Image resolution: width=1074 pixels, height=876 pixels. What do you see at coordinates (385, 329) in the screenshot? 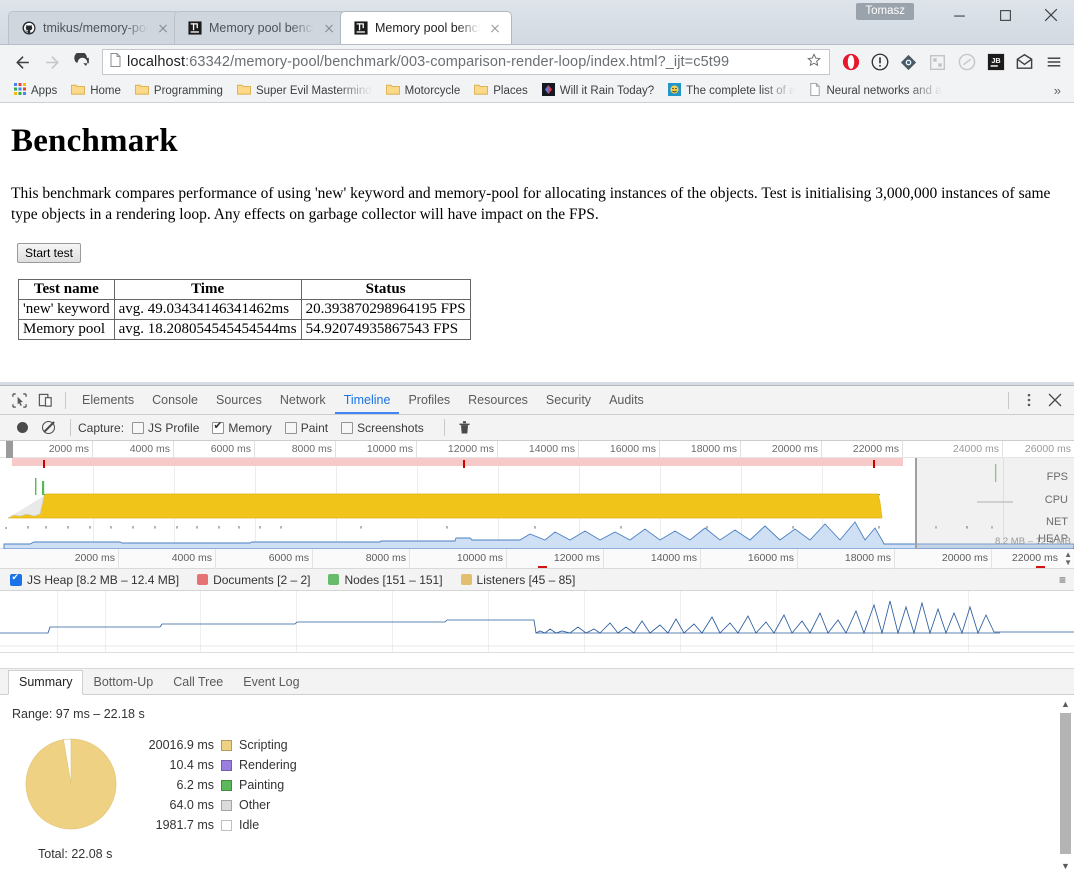
I see `cell-status: 54.92074935867543 FPS` at bounding box center [385, 329].